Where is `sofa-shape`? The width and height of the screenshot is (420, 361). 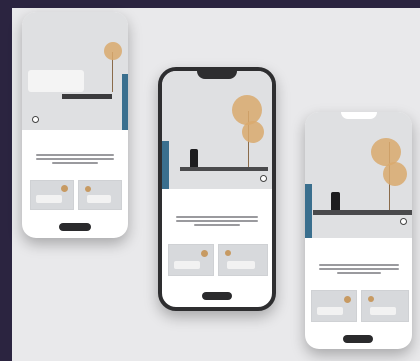
sofa-shape is located at coordinates (56, 81).